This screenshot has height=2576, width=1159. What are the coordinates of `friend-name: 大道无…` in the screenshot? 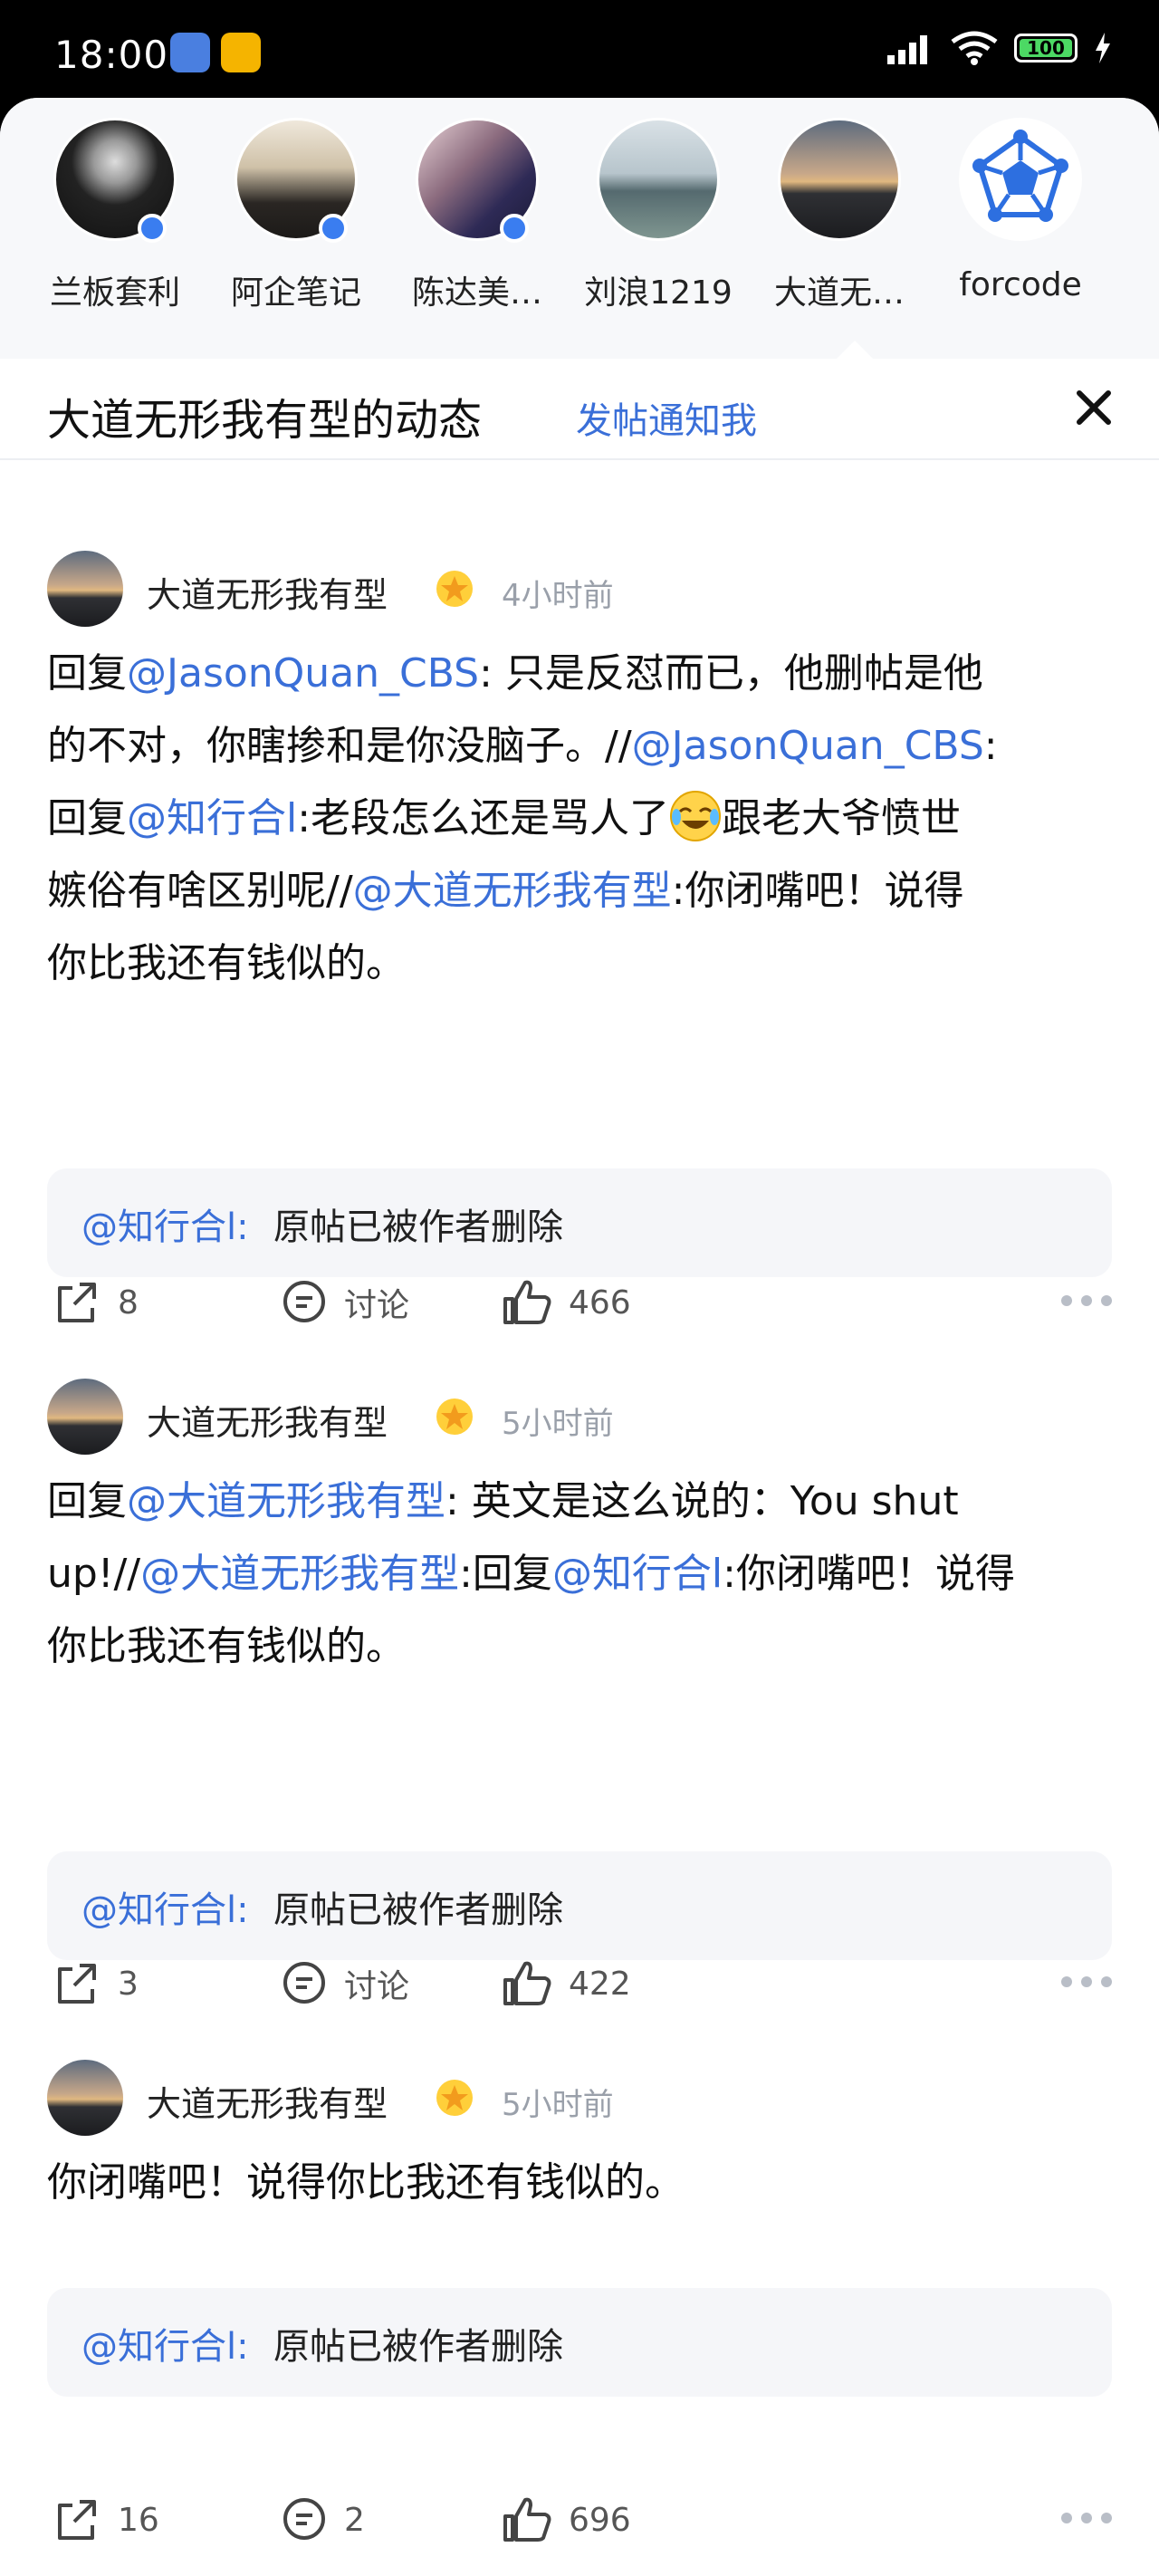 It's located at (839, 293).